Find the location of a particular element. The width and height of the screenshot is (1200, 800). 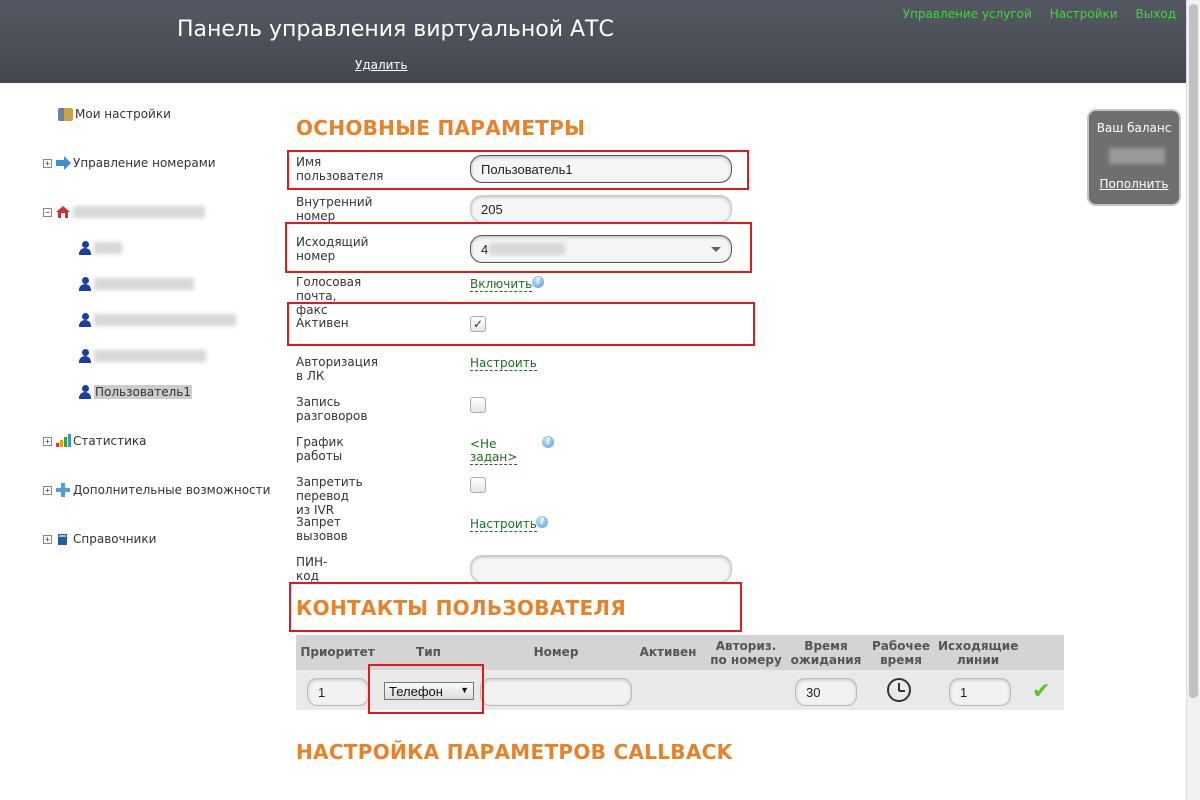

sidebar-item-label: Справочники is located at coordinates (115, 539).